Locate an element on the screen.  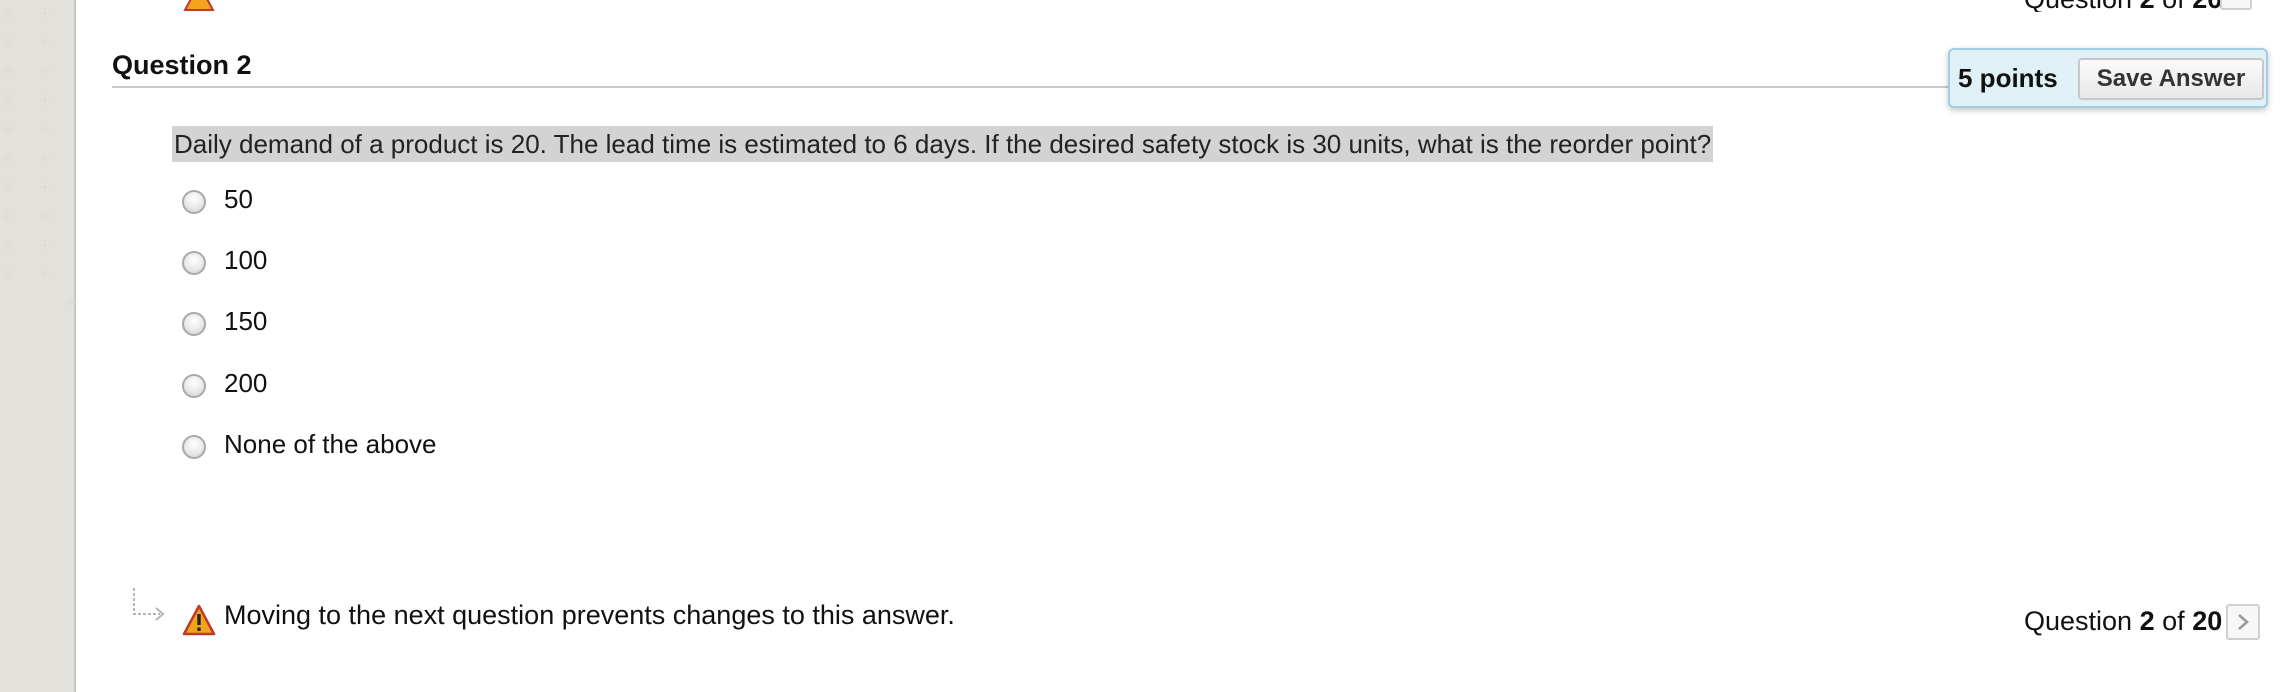
points-panel: 5 points Save Answer is located at coordinates (2108, 78).